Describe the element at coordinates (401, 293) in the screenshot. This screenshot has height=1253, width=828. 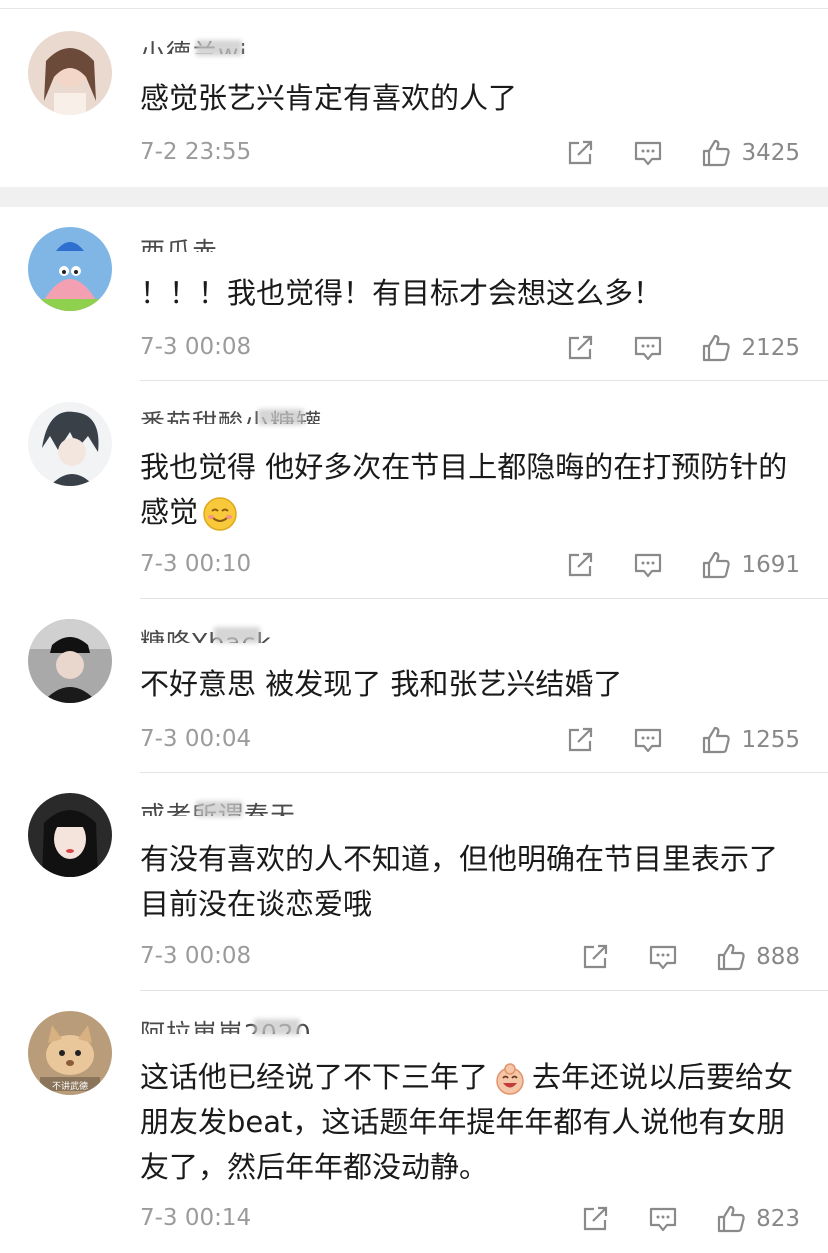
I see `comment-text: ！！！我也觉得！有目标才会想这么多！` at that location.